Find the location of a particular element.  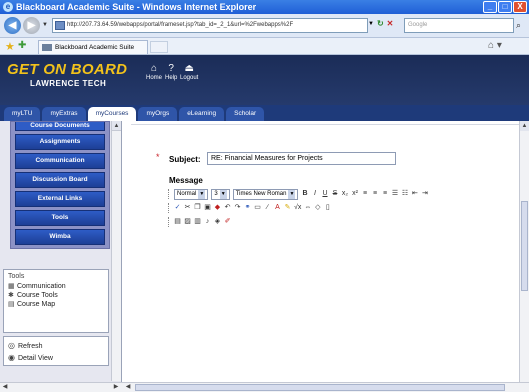

numbered-list-icon: ☰ is located at coordinates (394, 194).